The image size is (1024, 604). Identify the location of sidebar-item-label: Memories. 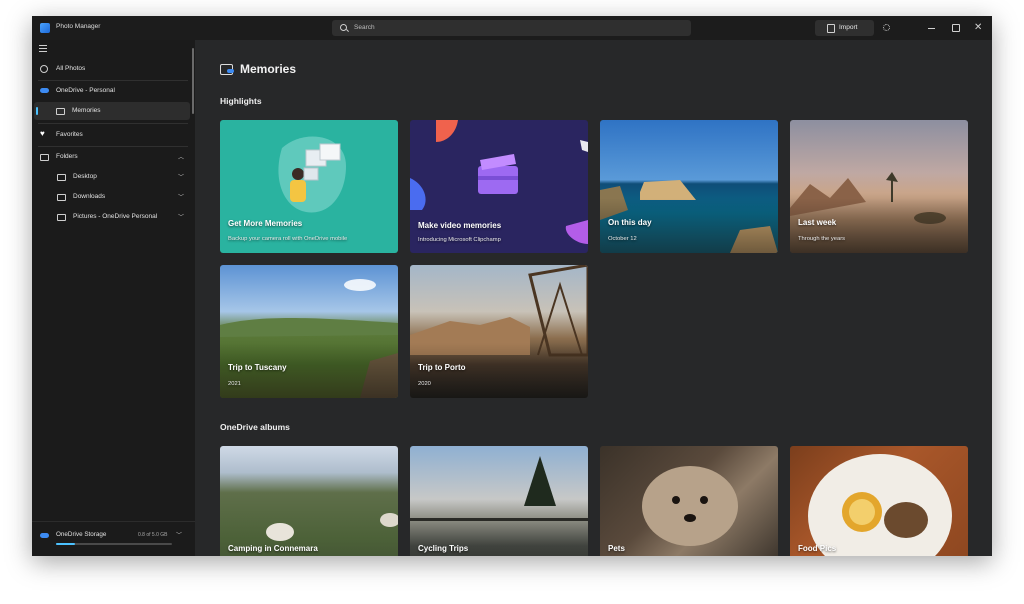
(86, 110).